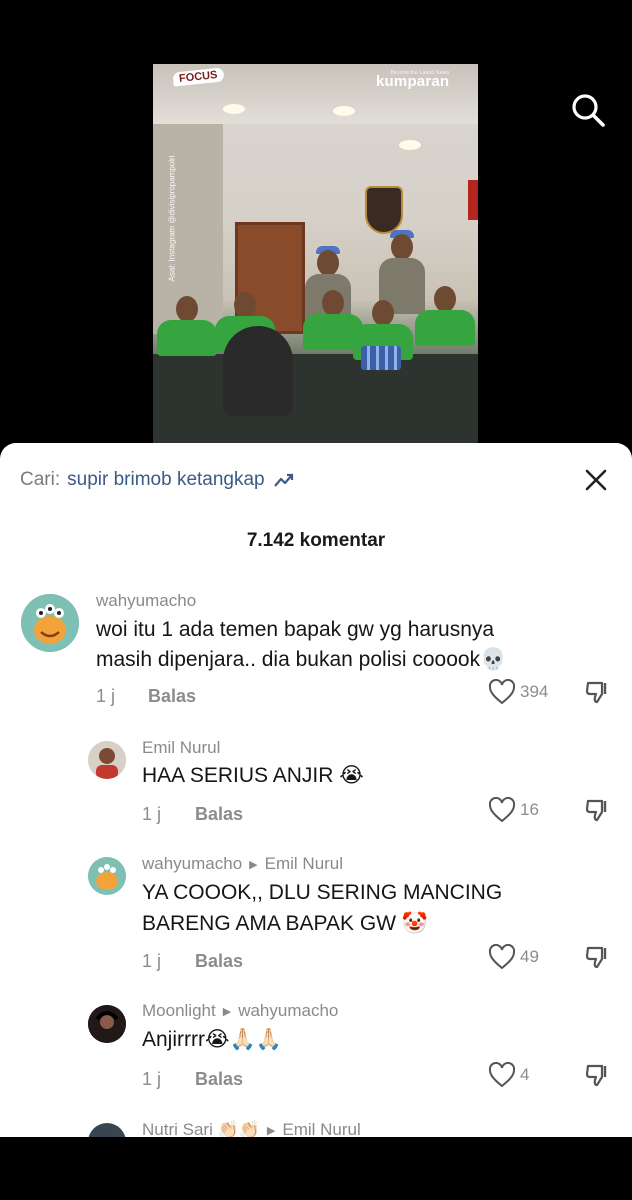  Describe the element at coordinates (295, 629) in the screenshot. I see `comment-text-line: woi itu 1 ada temen bapak gw yg harusnya` at that location.